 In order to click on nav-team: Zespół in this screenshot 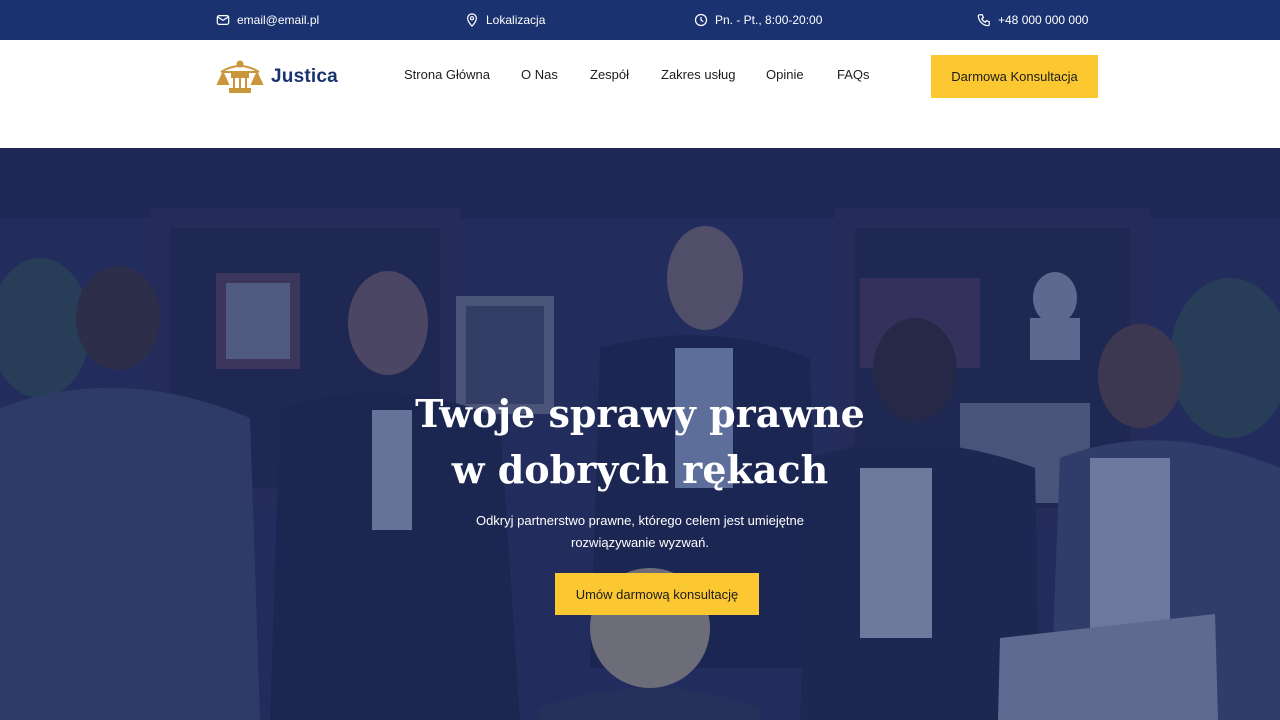, I will do `click(609, 74)`.